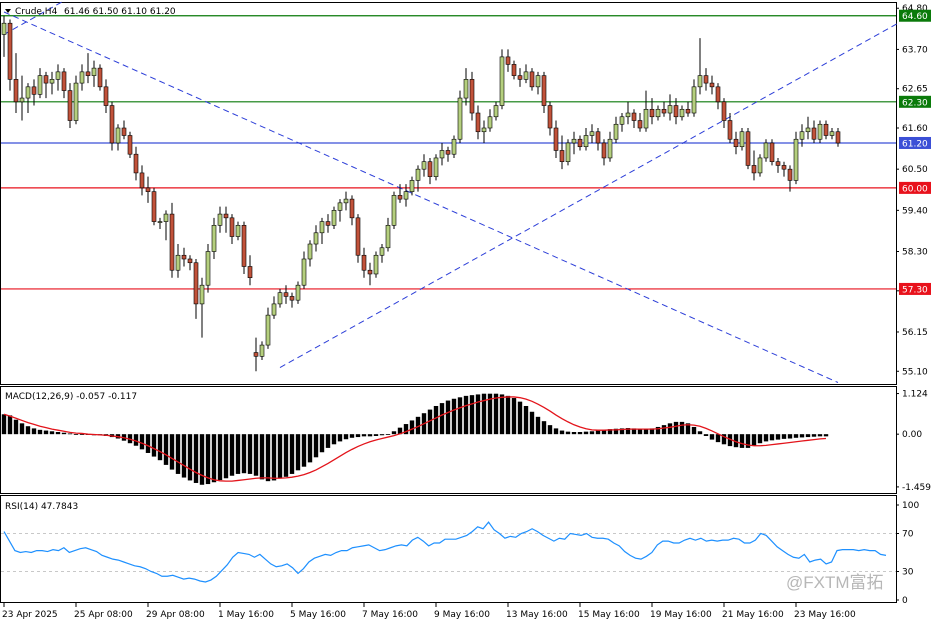 This screenshot has width=936, height=624. Describe the element at coordinates (609, 615) in the screenshot. I see `time-tick-label: 15 May 16:00` at that location.